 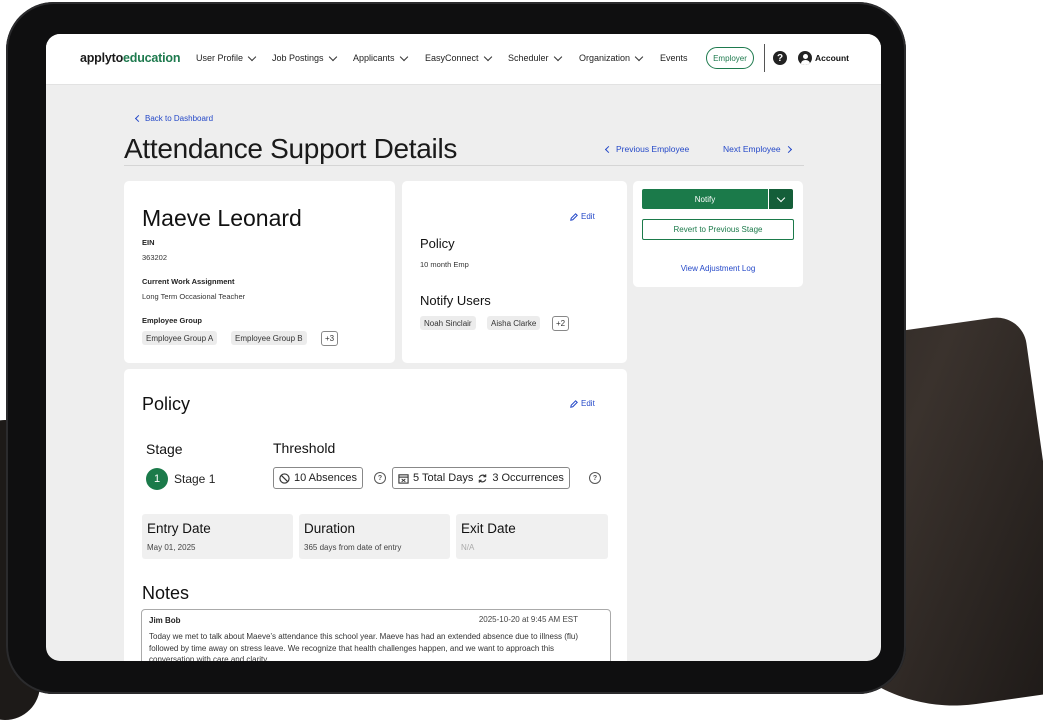 I want to click on exit-date-label: Exit Date, so click(x=488, y=528).